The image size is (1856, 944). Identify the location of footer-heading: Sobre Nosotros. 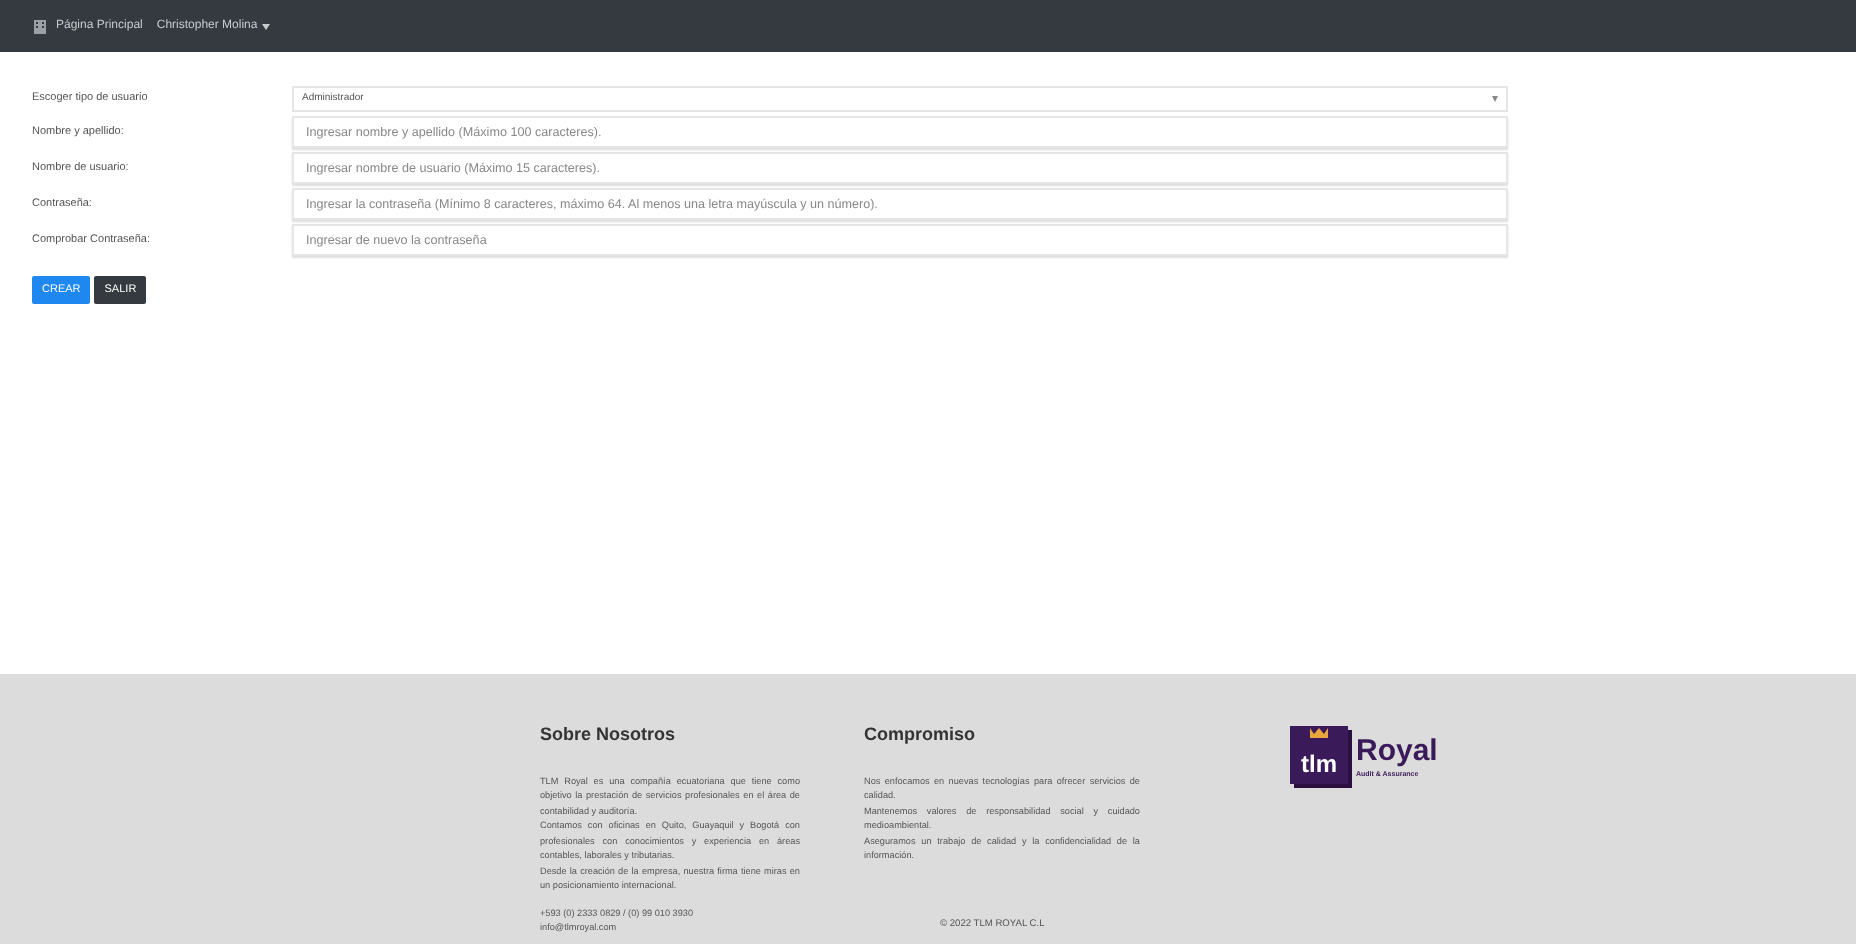
(609, 735).